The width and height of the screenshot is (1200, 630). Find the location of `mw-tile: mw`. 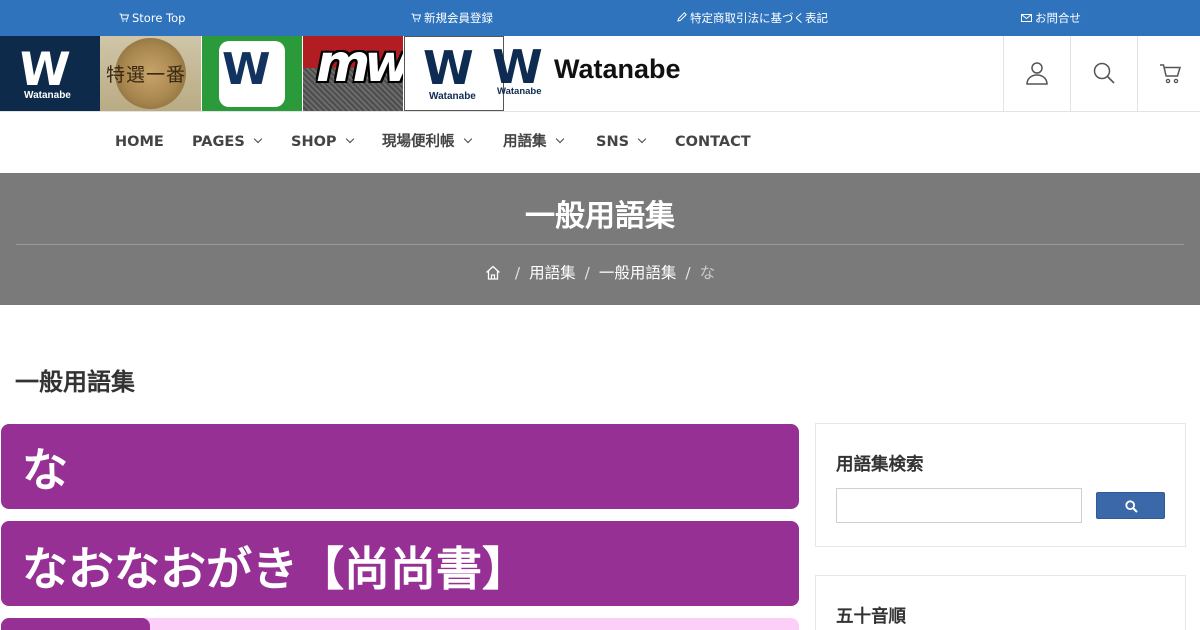

mw-tile: mw is located at coordinates (353, 73).